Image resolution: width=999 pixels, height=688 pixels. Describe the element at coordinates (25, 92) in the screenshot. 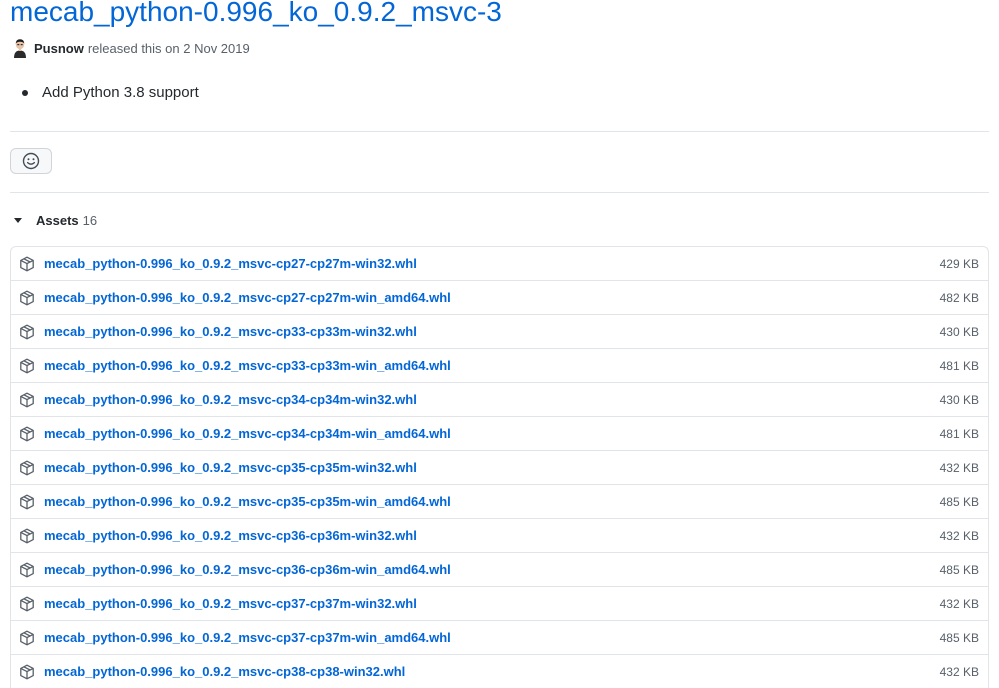

I see `bullet-icon` at that location.